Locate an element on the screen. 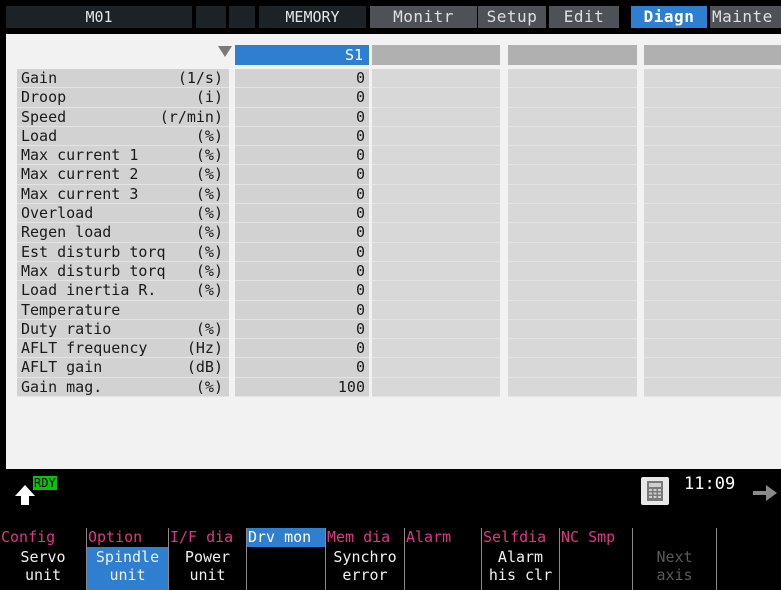  menu-key-2: Option Spindle unit is located at coordinates (127, 559).